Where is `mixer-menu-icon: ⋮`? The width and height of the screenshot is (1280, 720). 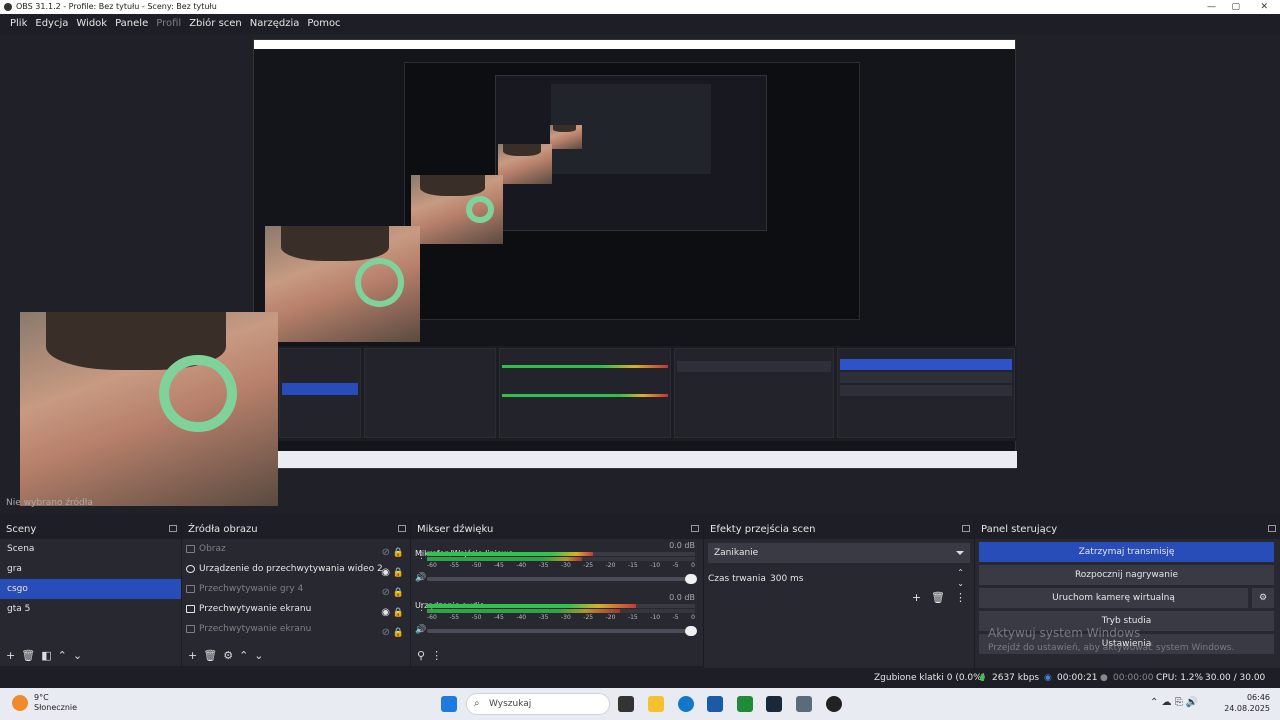
mixer-menu-icon: ⋮ is located at coordinates (436, 655).